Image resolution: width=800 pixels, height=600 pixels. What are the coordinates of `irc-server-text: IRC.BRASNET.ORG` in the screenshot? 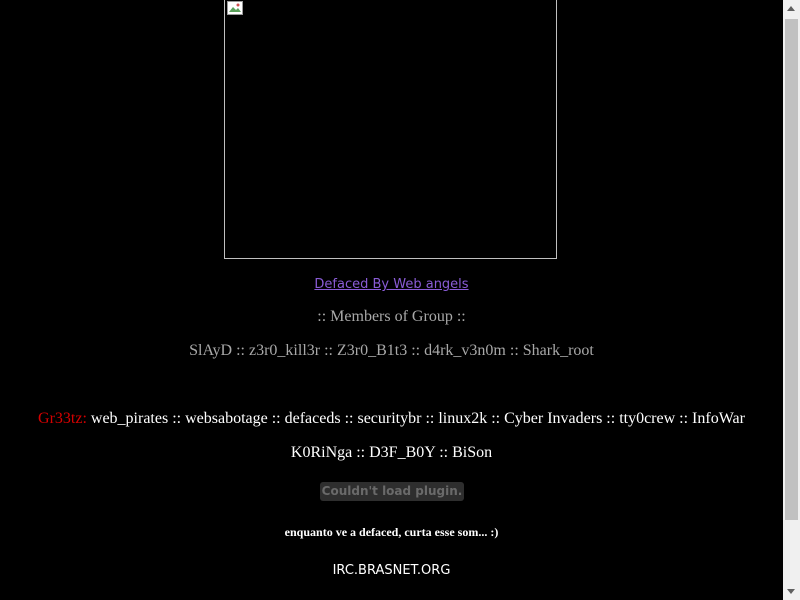 It's located at (391, 570).